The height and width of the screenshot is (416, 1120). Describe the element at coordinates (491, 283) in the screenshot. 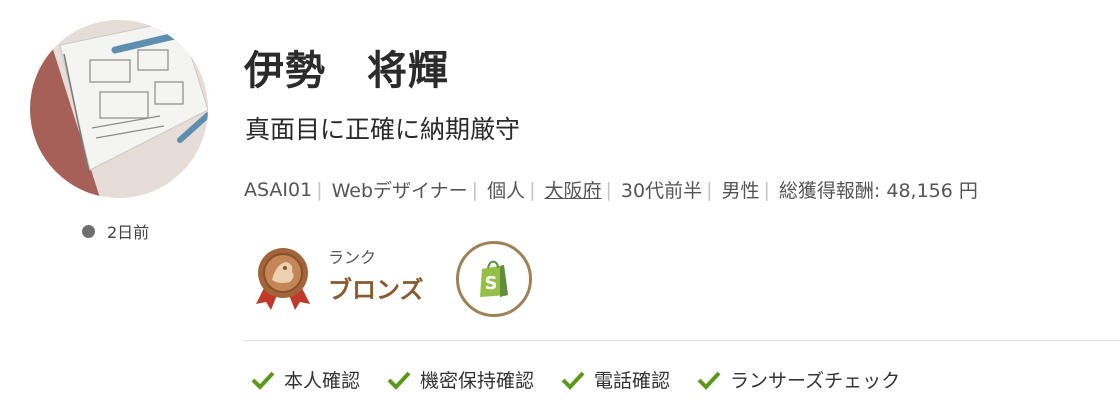

I see `svg-text: S` at that location.